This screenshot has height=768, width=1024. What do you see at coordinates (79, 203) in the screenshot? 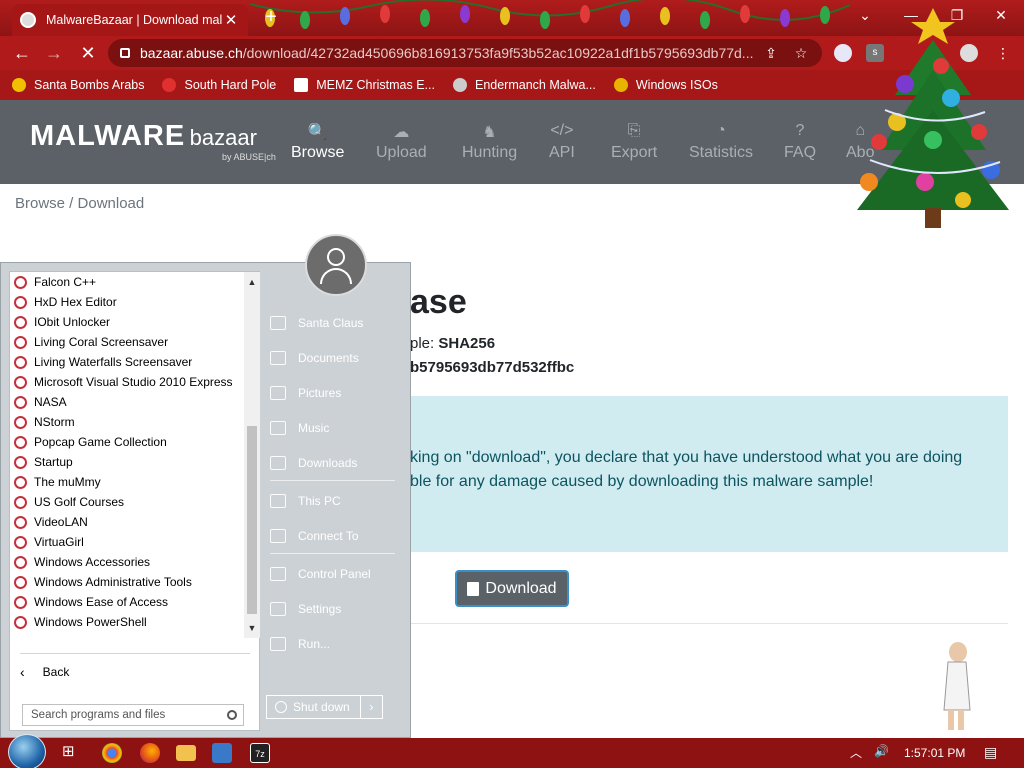
I see `breadcrumb: Browse / Download` at bounding box center [79, 203].